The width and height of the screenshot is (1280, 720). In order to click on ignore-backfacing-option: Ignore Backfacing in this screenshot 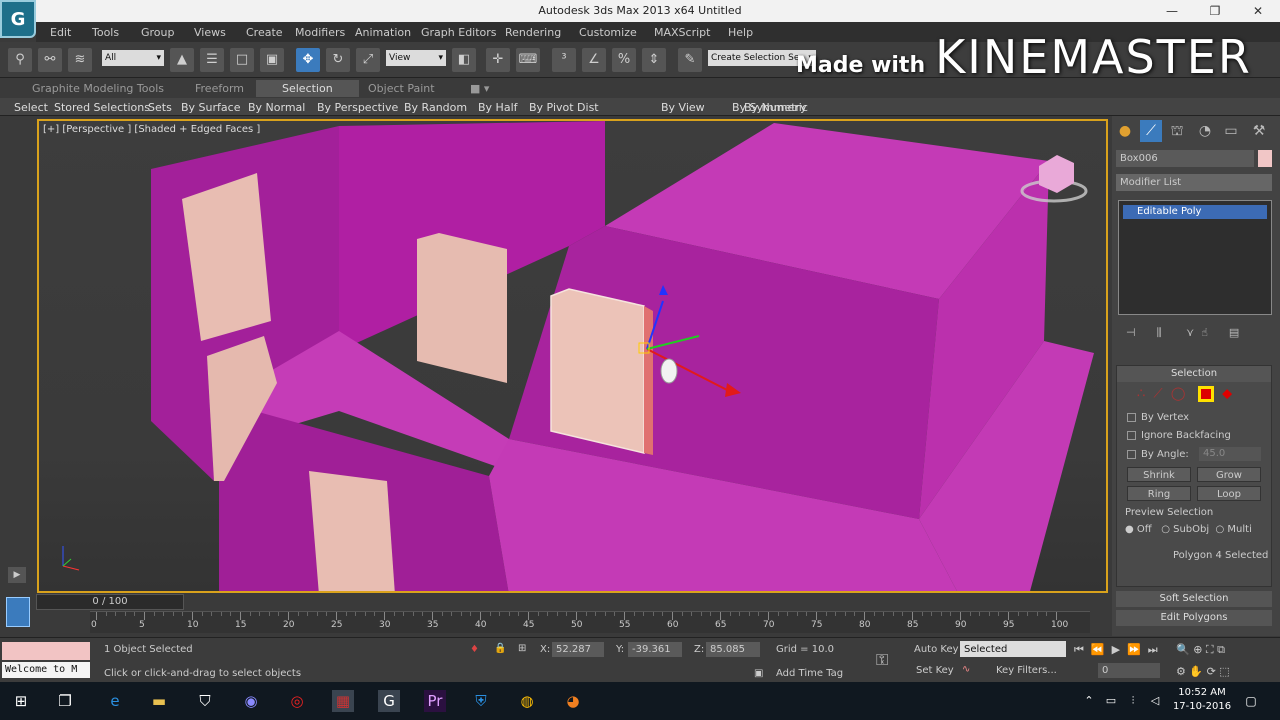, I will do `click(1179, 435)`.